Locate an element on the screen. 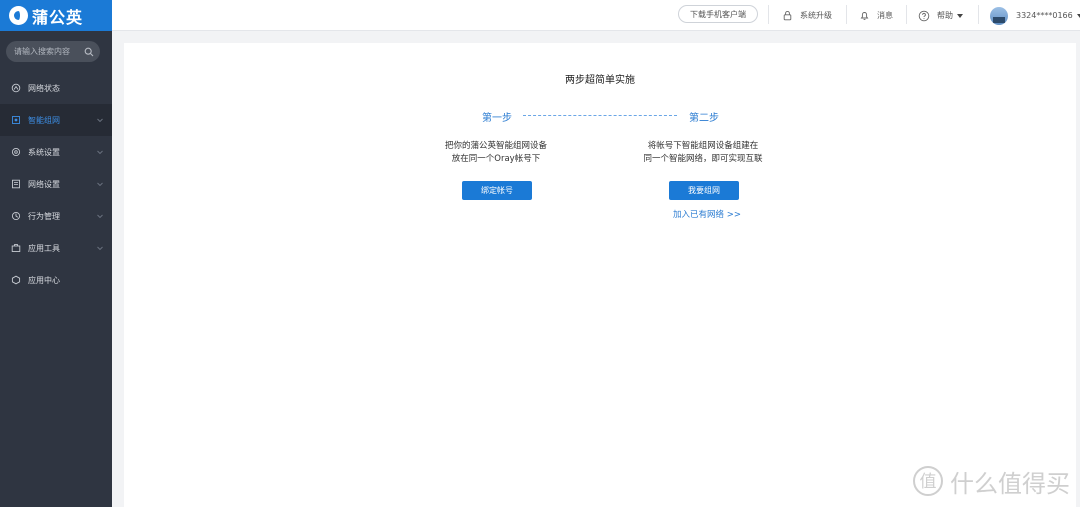 This screenshot has height=507, width=1080. step-connector is located at coordinates (600, 115).